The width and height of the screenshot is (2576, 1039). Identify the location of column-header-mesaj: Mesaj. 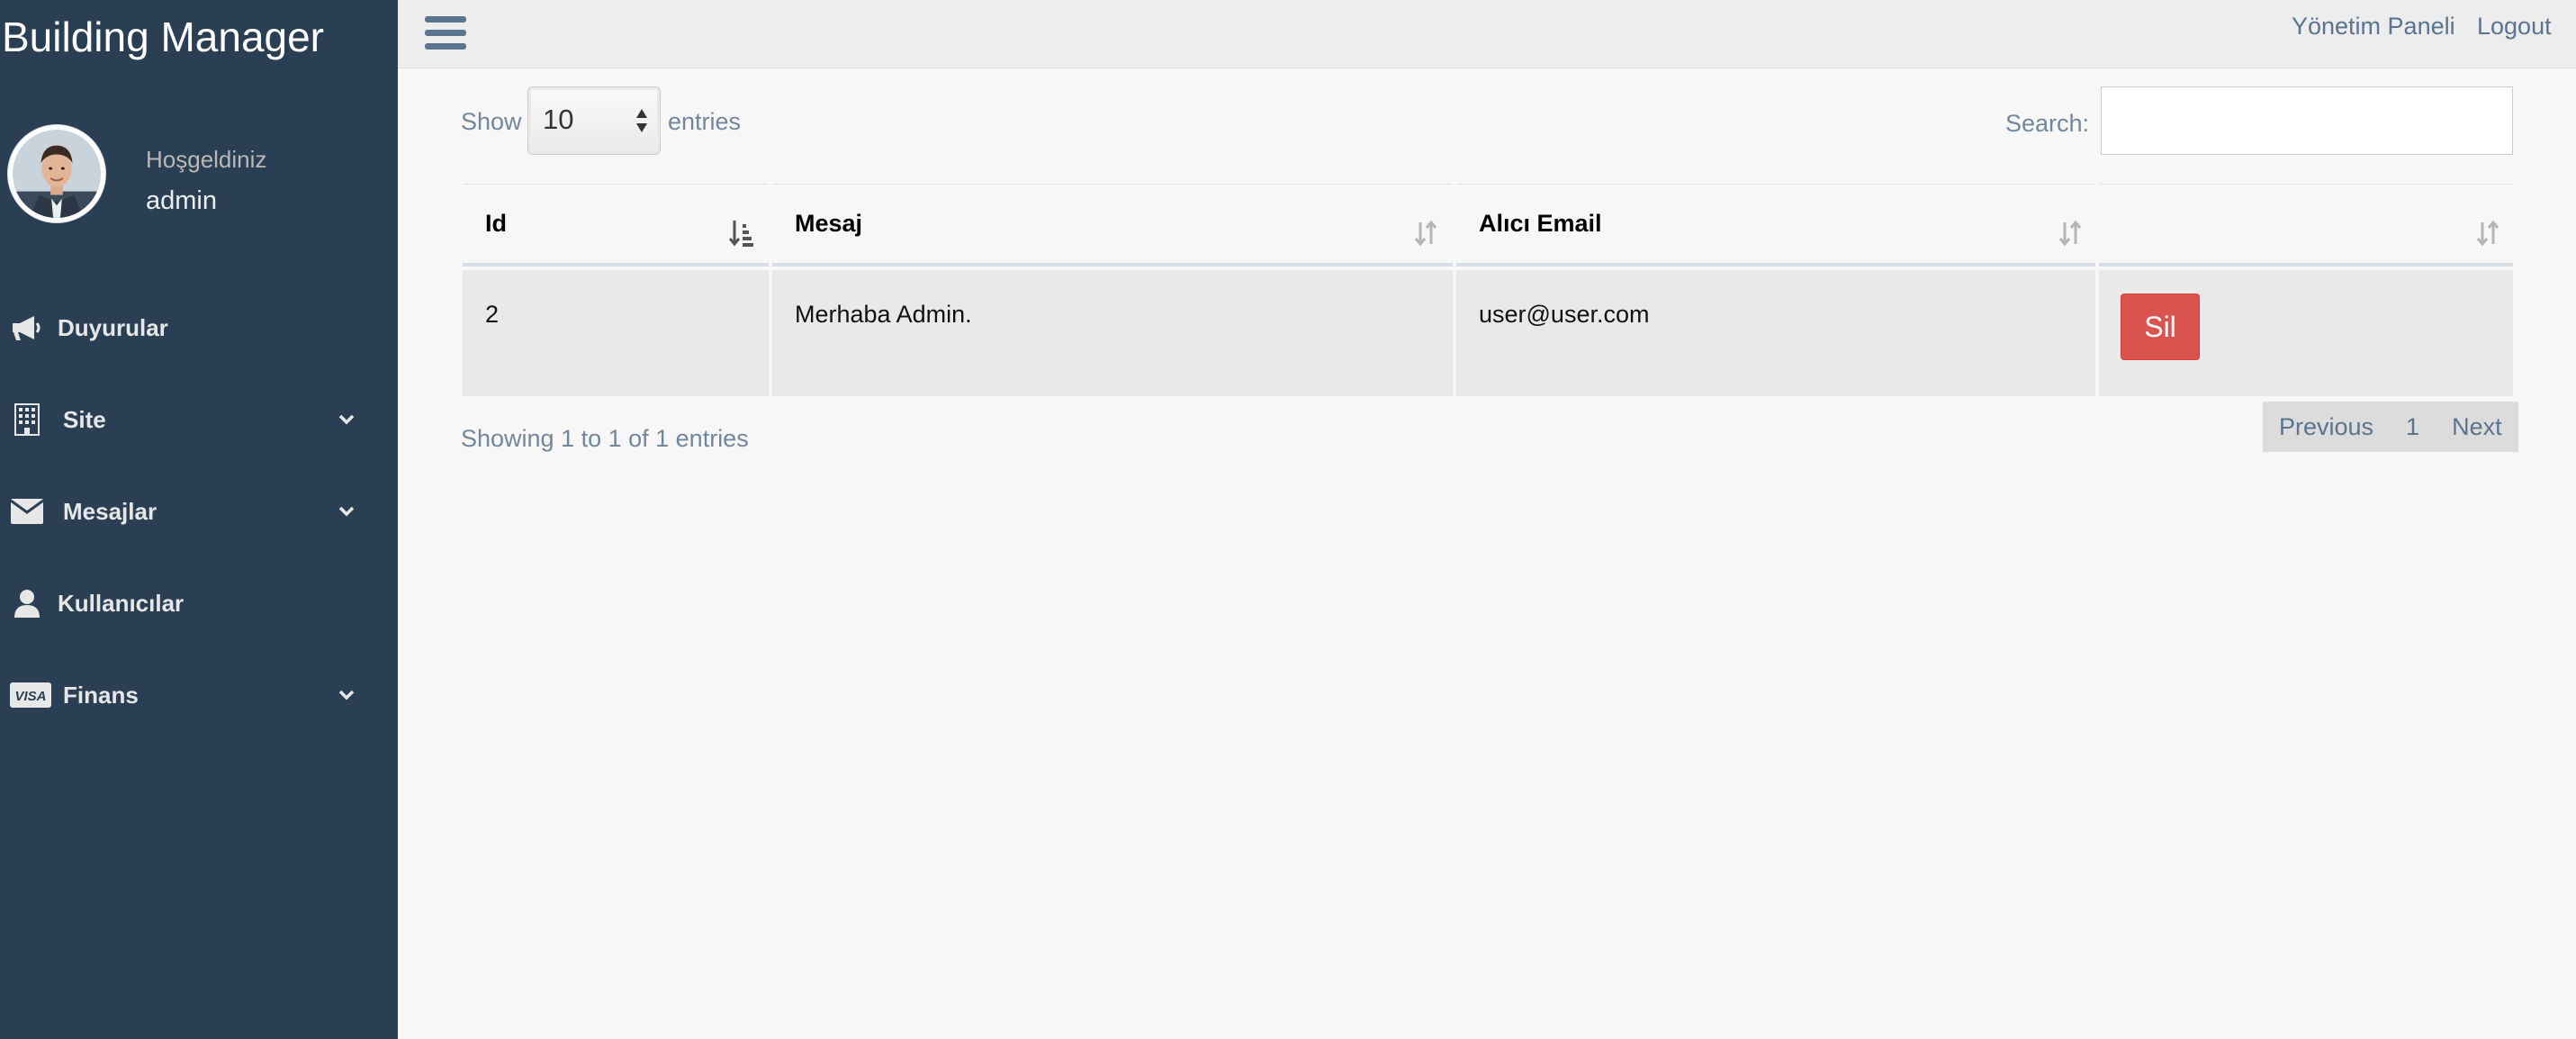
(1112, 225).